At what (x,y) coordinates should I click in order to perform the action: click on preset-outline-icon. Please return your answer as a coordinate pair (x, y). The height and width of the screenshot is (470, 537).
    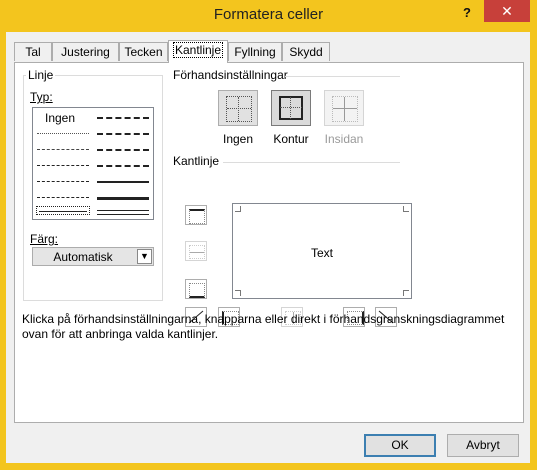
    Looking at the image, I should click on (291, 108).